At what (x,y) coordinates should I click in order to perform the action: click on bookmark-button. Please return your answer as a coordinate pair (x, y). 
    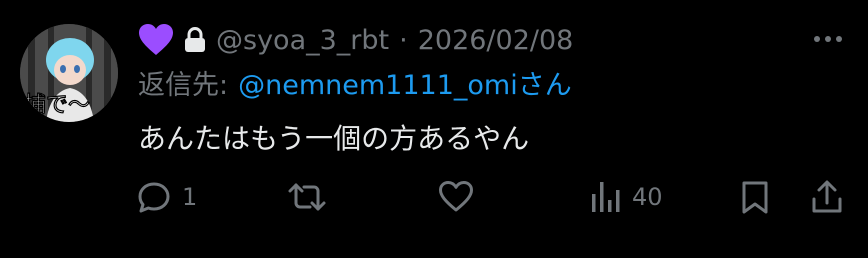
    Looking at the image, I should click on (755, 197).